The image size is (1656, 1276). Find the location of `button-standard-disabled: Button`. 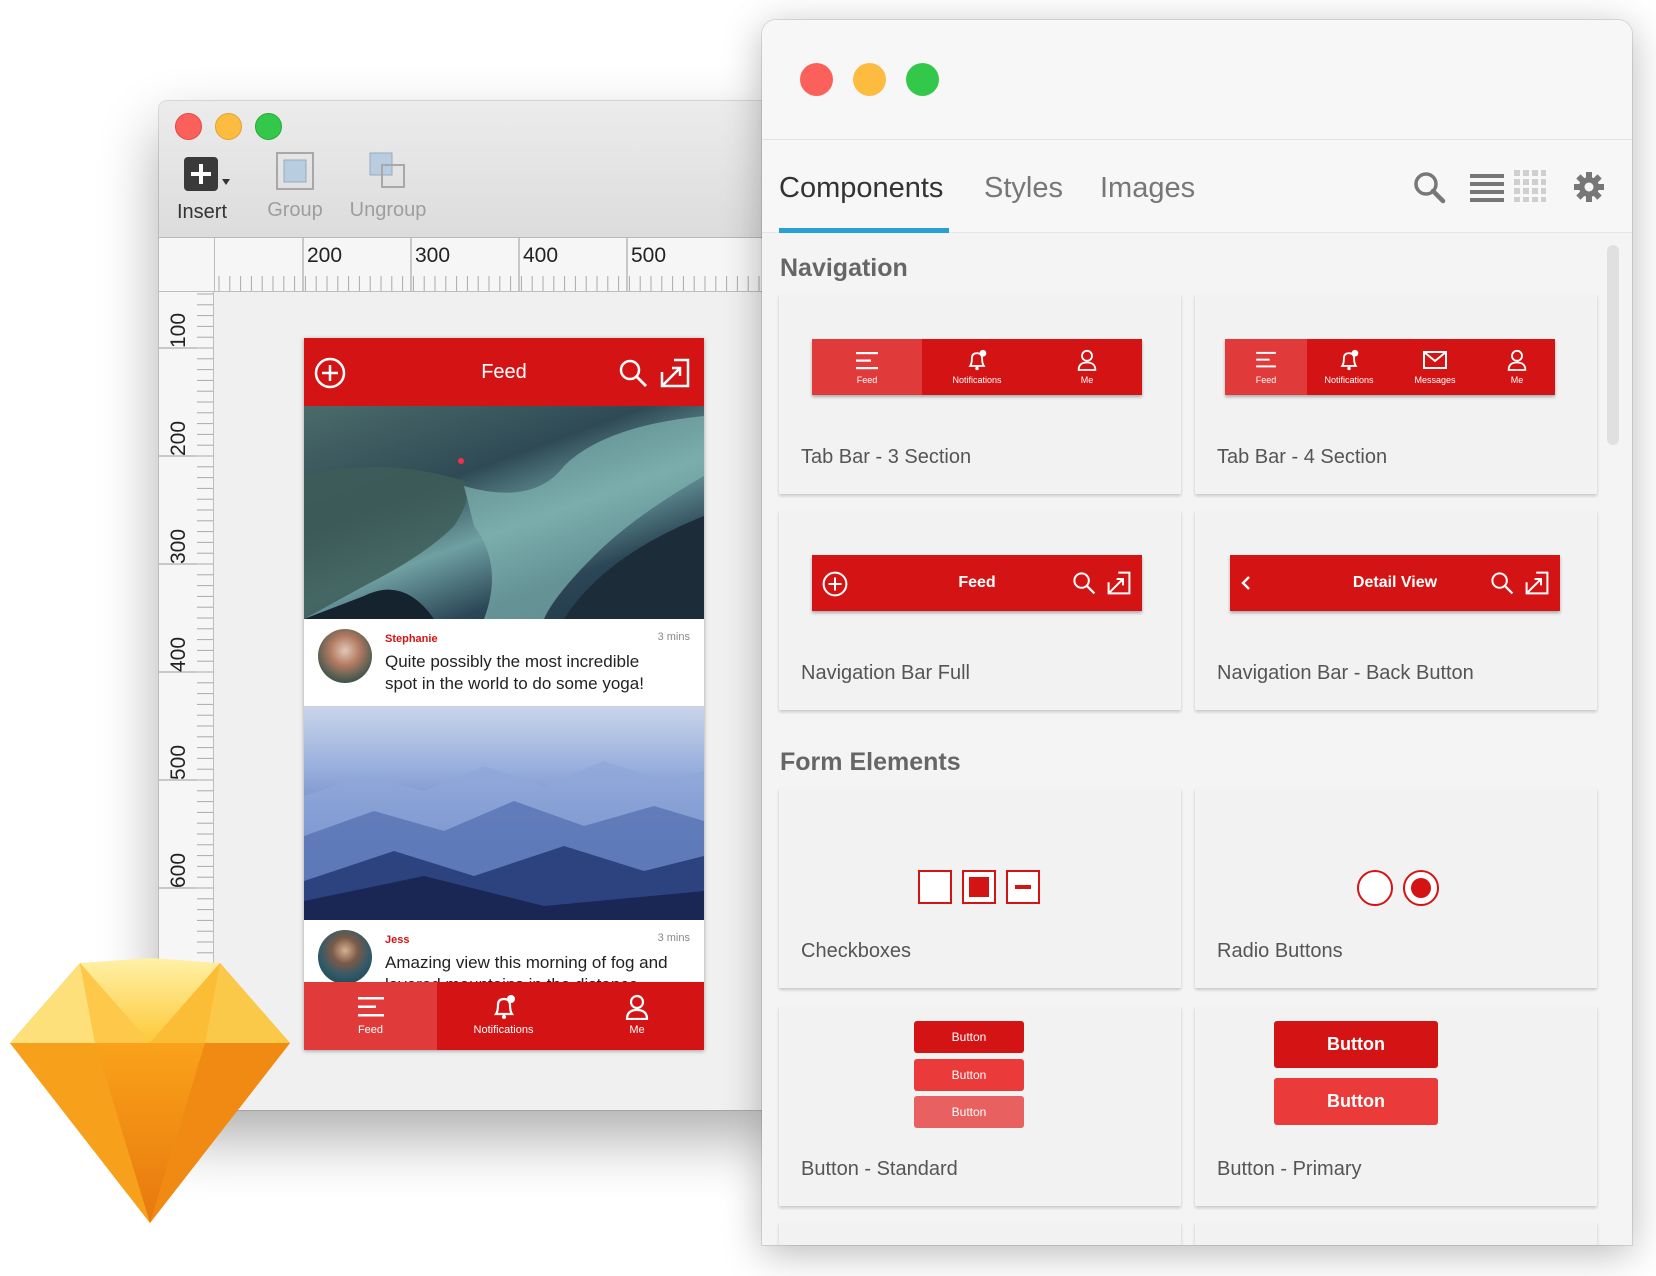

button-standard-disabled: Button is located at coordinates (969, 1112).